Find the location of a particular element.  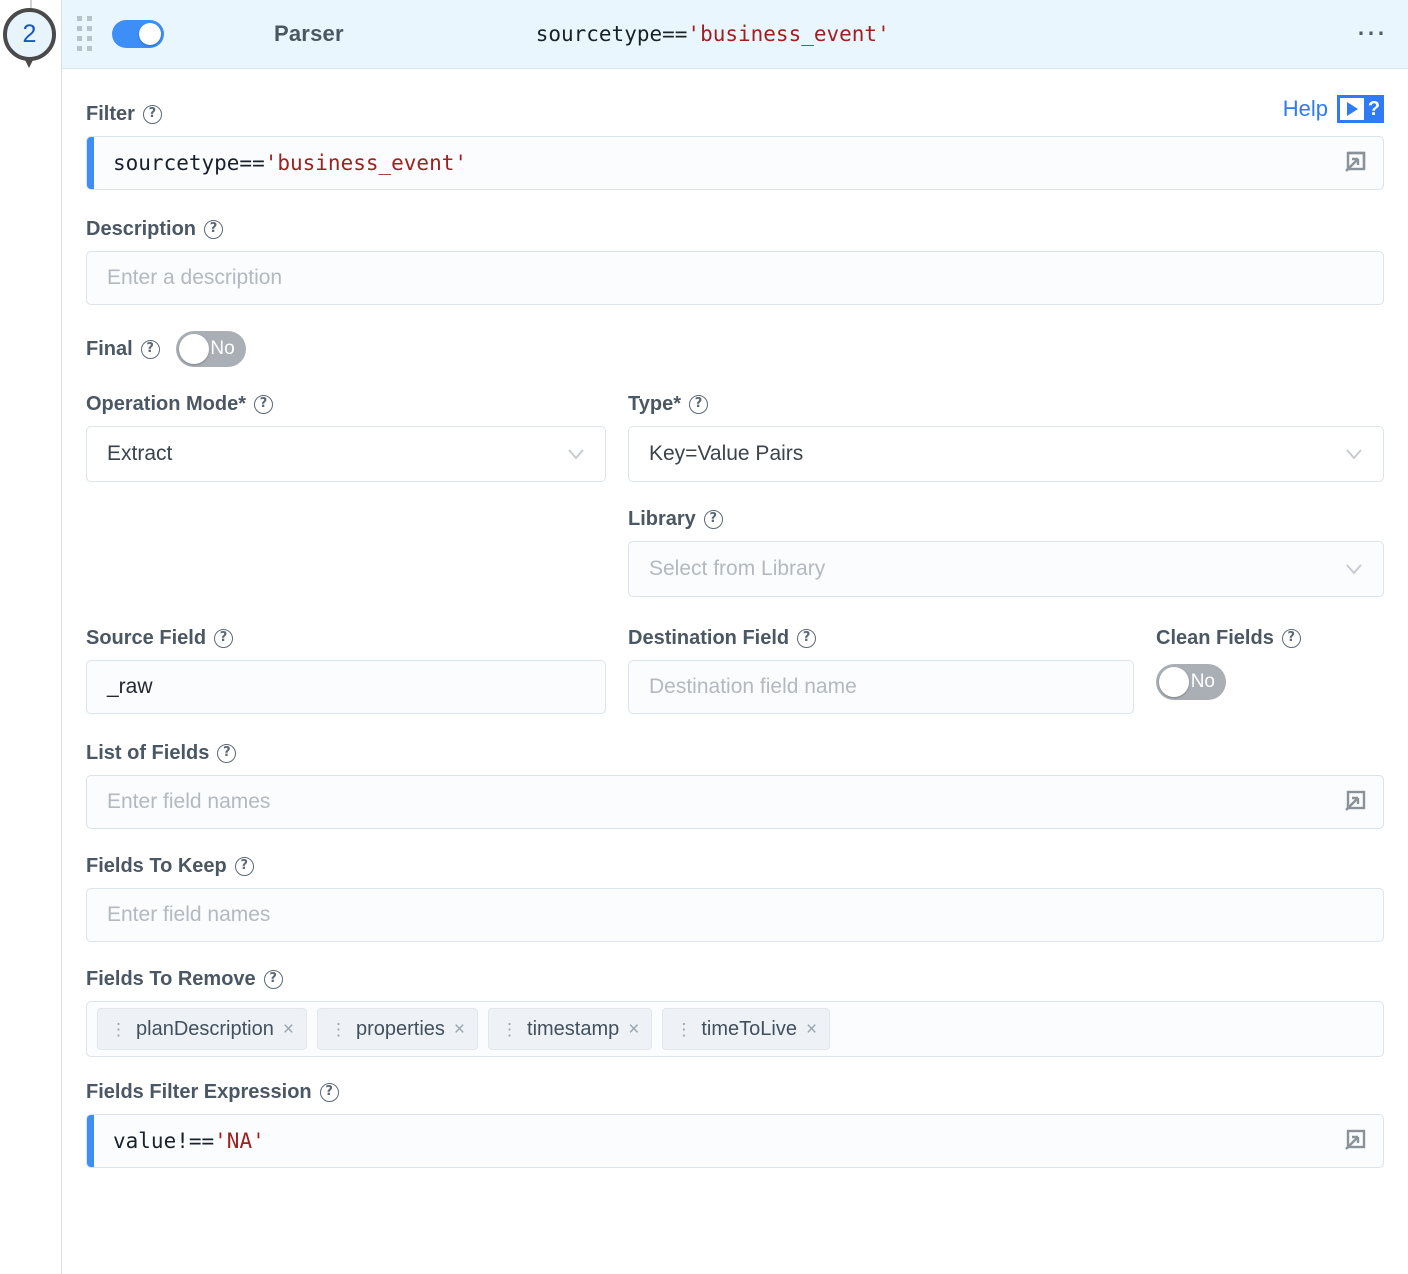

type-label-row: Type* ? is located at coordinates (1006, 404).